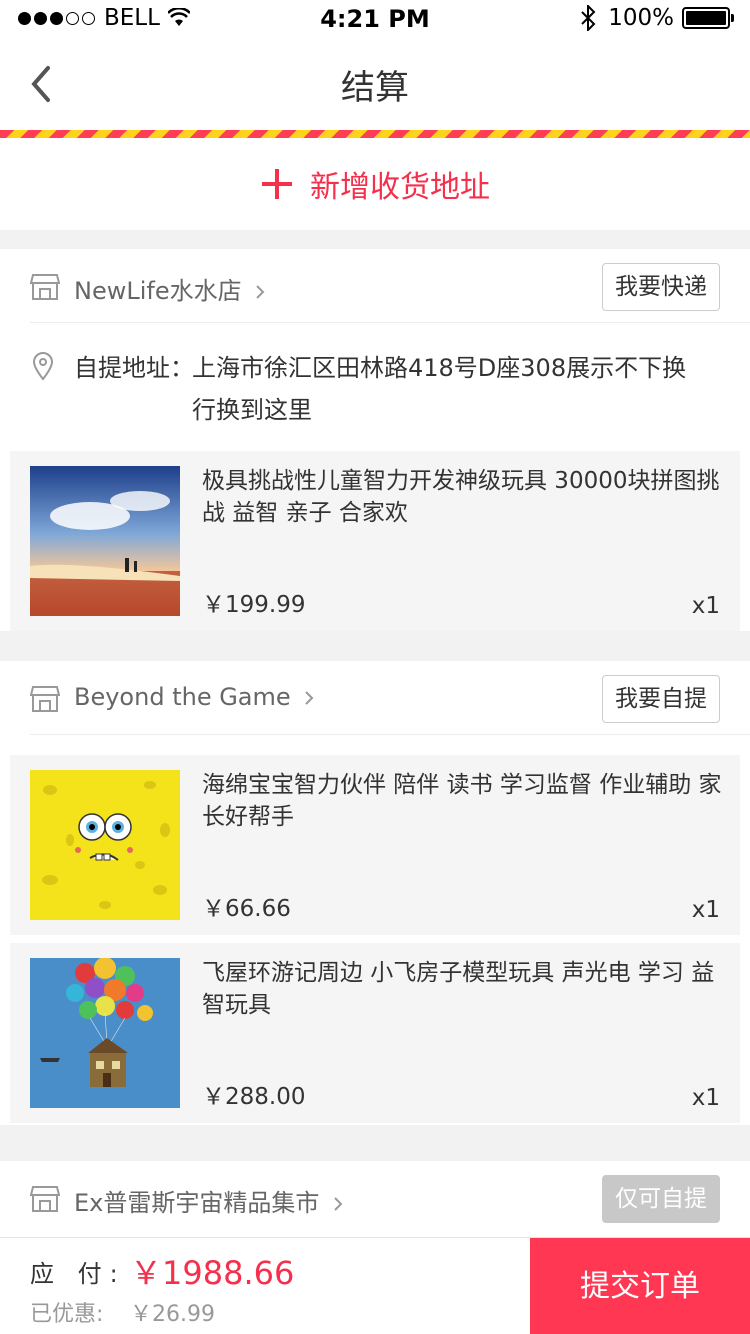 The height and width of the screenshot is (1334, 750). I want to click on pickup-label: 自提地址：, so click(134, 368).